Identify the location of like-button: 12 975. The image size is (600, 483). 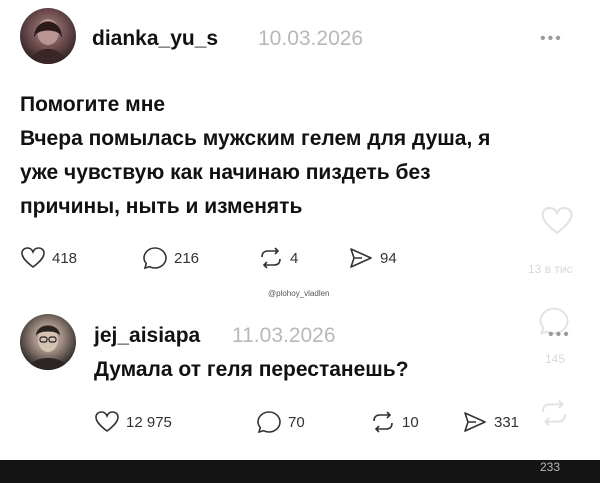
(133, 422).